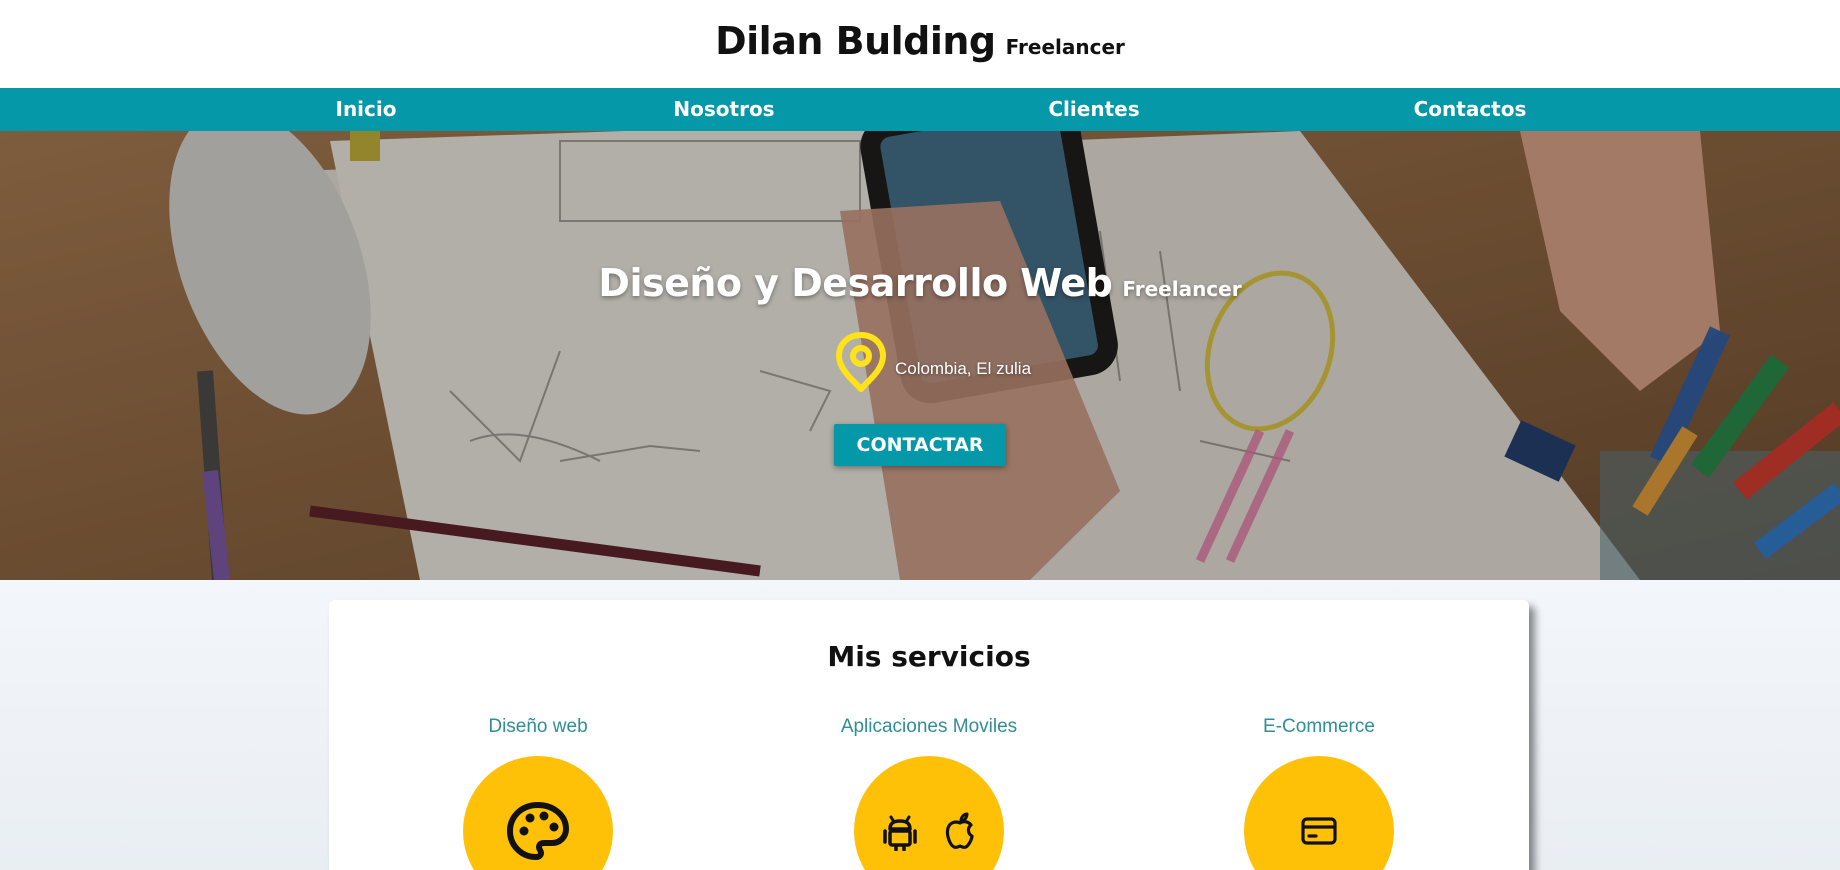 Image resolution: width=1840 pixels, height=870 pixels. What do you see at coordinates (855, 41) in the screenshot?
I see `brand-name: Dilan Bulding` at bounding box center [855, 41].